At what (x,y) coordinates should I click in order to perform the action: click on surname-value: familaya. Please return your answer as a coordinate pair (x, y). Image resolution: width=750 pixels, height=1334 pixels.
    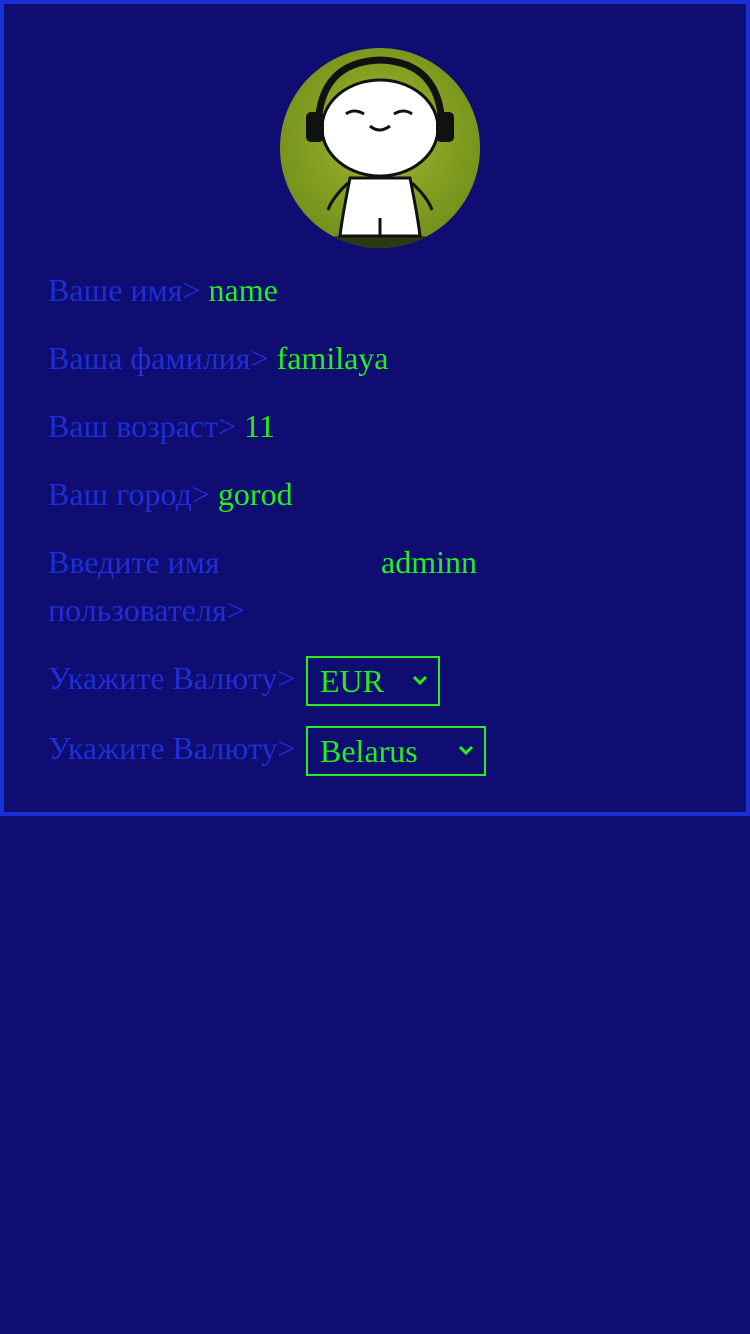
    Looking at the image, I should click on (333, 358).